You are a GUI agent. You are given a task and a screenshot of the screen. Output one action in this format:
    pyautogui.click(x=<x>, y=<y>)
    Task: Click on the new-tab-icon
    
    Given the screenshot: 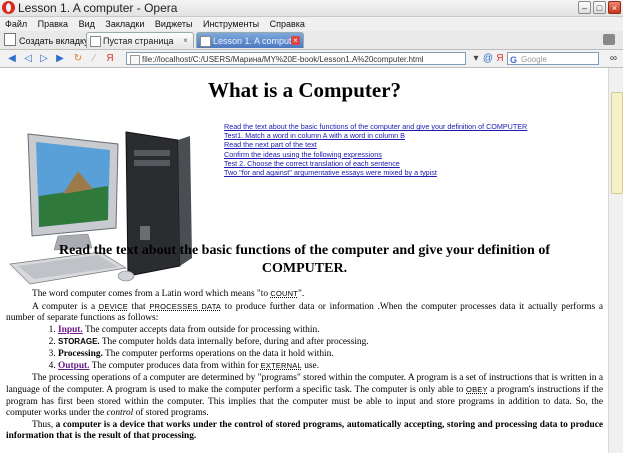 What is the action you would take?
    pyautogui.click(x=10, y=39)
    